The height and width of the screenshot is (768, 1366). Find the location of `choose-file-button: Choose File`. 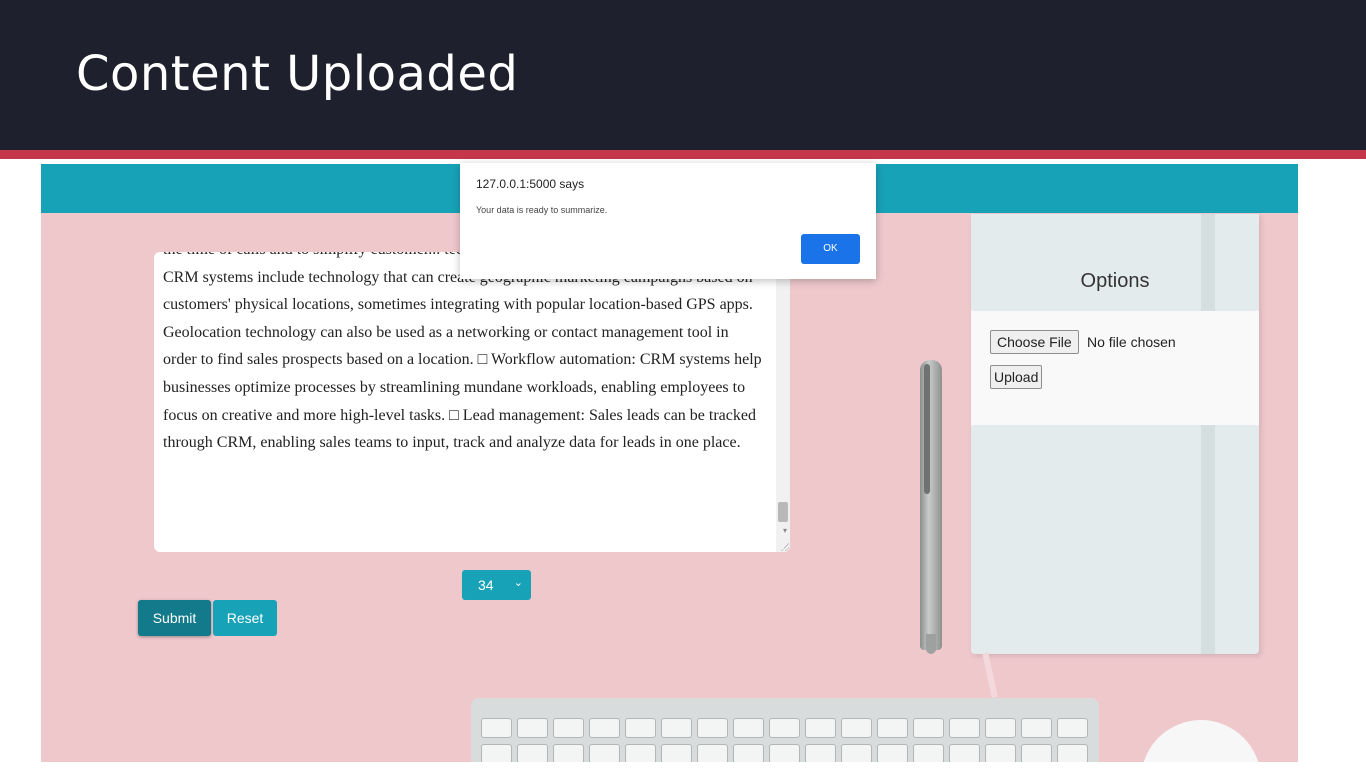

choose-file-button: Choose File is located at coordinates (1034, 342).